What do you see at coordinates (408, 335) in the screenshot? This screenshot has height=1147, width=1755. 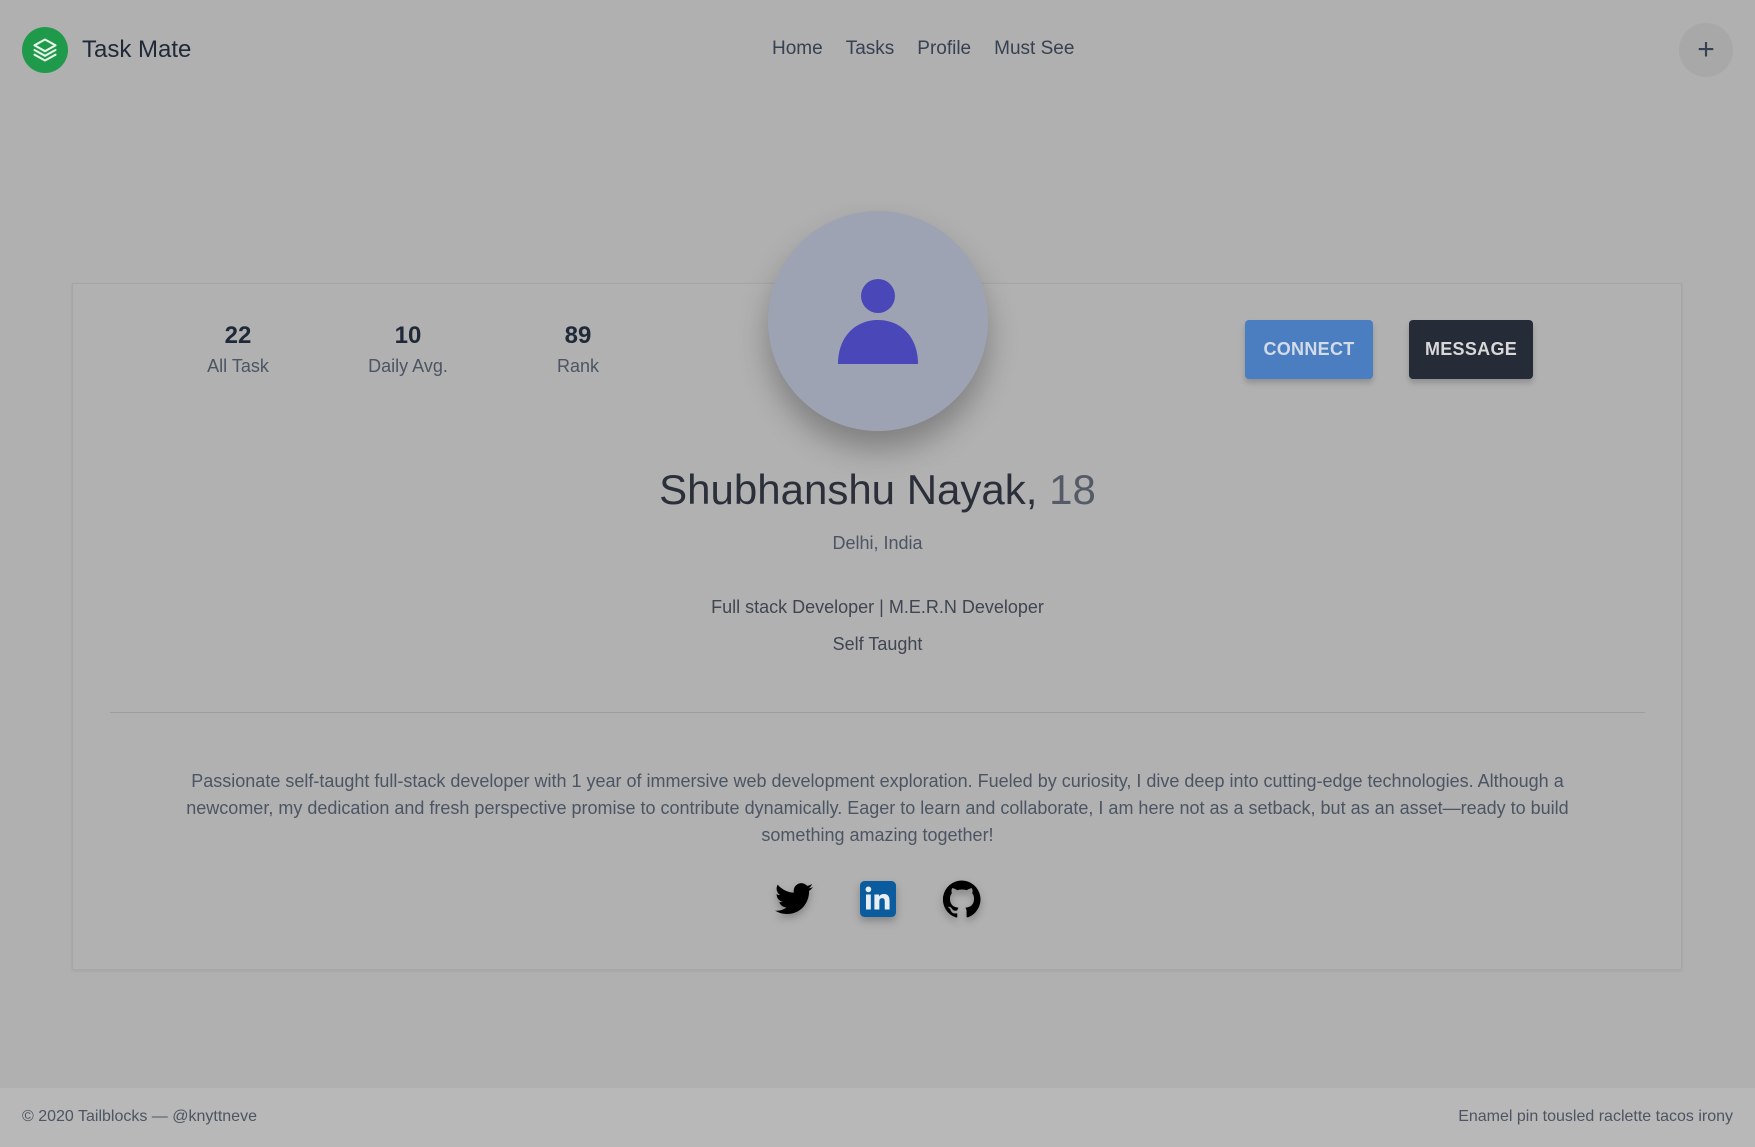 I see `stat-value: 10` at bounding box center [408, 335].